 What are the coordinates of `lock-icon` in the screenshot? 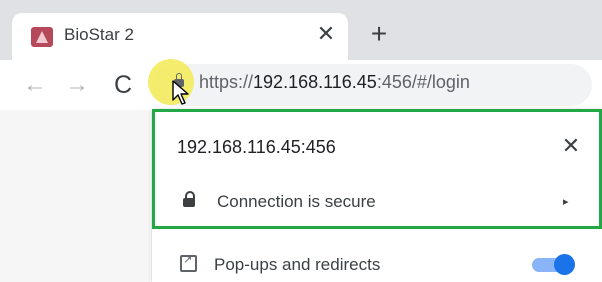 It's located at (189, 199).